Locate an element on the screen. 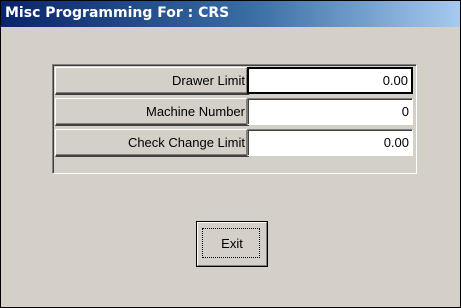 The width and height of the screenshot is (461, 308). title-bar: Misc Programming For : CRS is located at coordinates (230, 14).